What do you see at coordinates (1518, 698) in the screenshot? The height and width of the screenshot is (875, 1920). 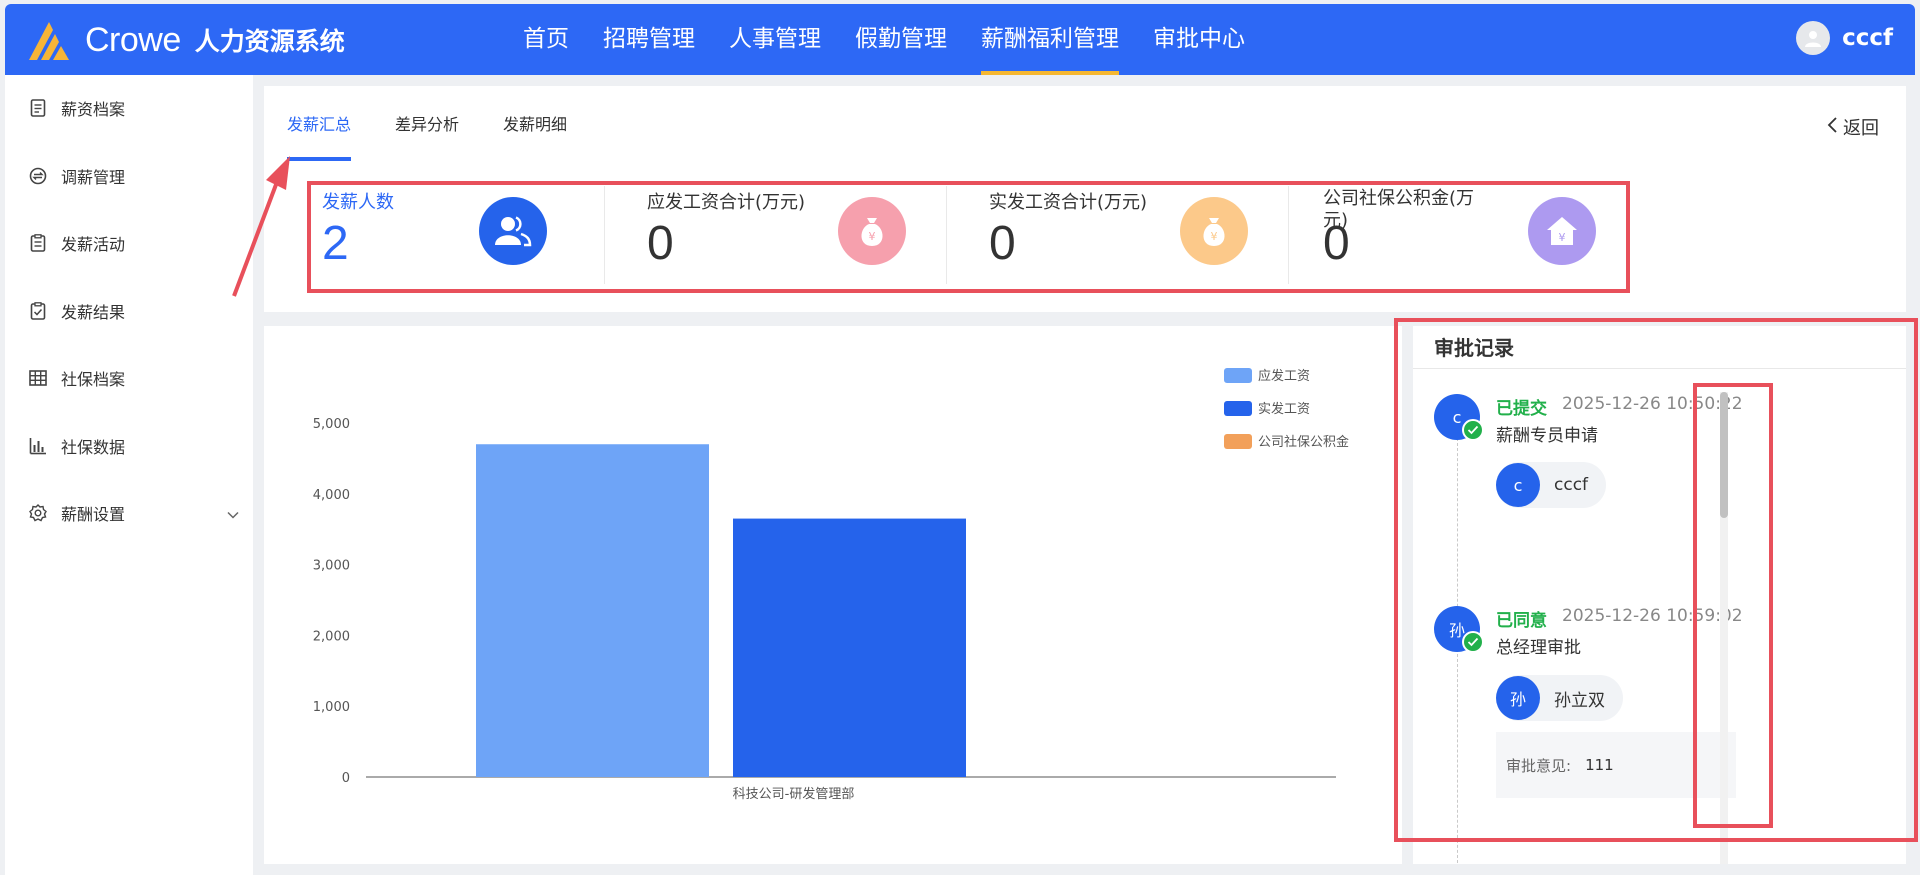 I see `person-avatar: 孙` at bounding box center [1518, 698].